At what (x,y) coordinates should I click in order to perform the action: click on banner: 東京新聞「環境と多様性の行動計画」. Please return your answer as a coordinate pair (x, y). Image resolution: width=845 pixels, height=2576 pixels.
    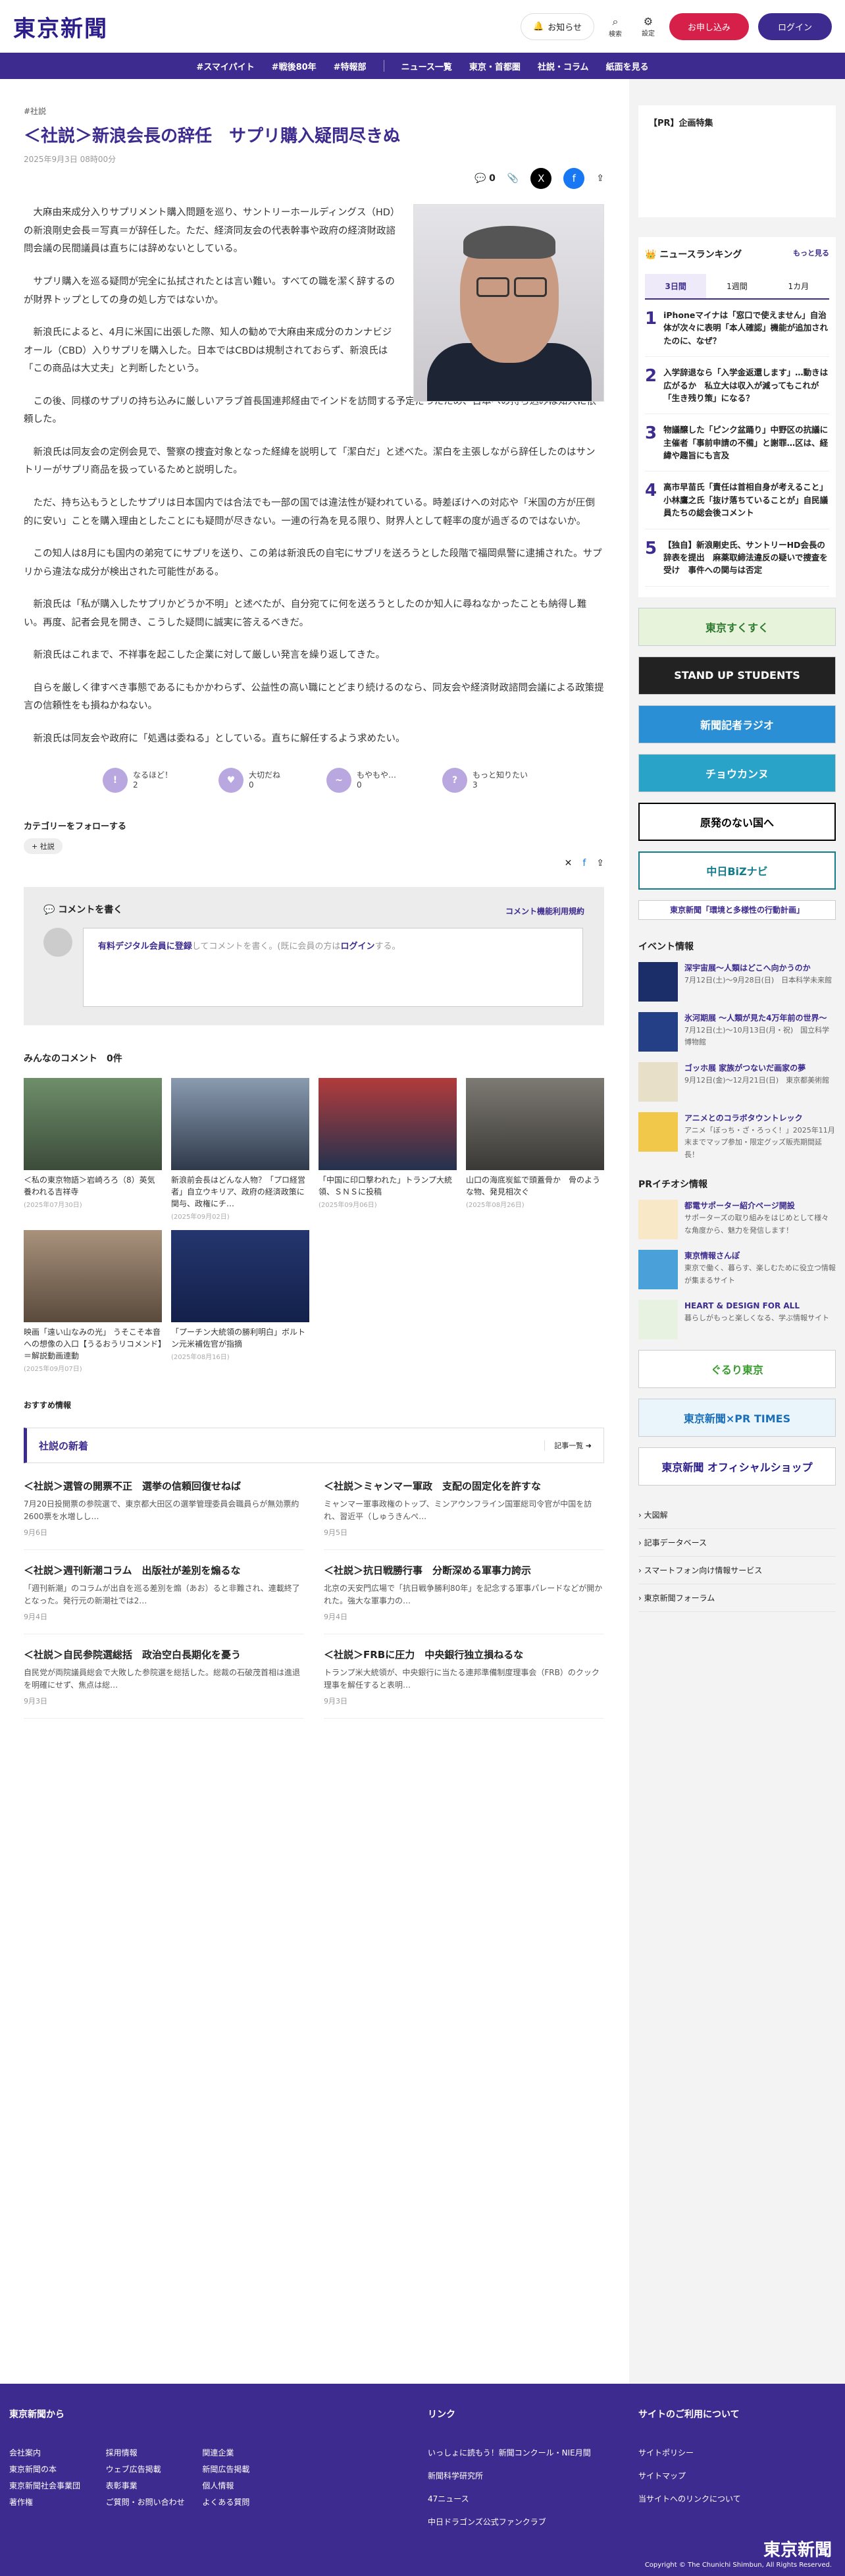
    Looking at the image, I should click on (737, 910).